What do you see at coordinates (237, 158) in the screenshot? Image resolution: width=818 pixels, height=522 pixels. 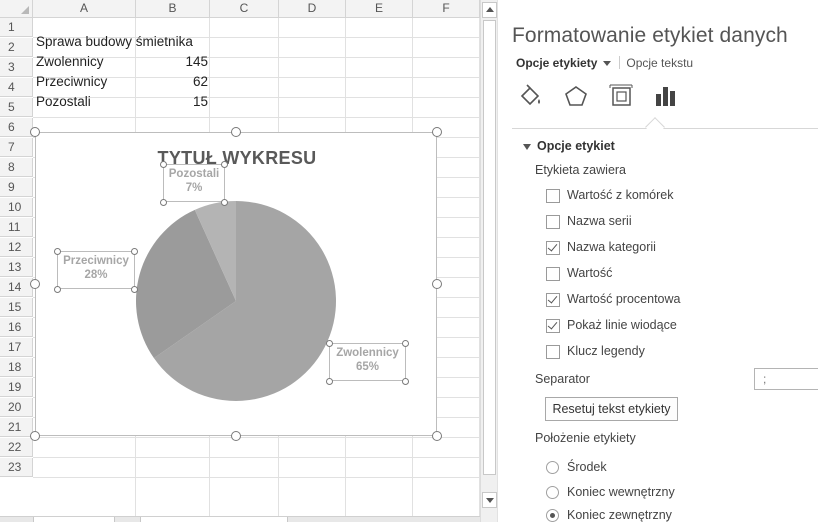 I see `chart-title: TYTUŁ WYKRESU` at bounding box center [237, 158].